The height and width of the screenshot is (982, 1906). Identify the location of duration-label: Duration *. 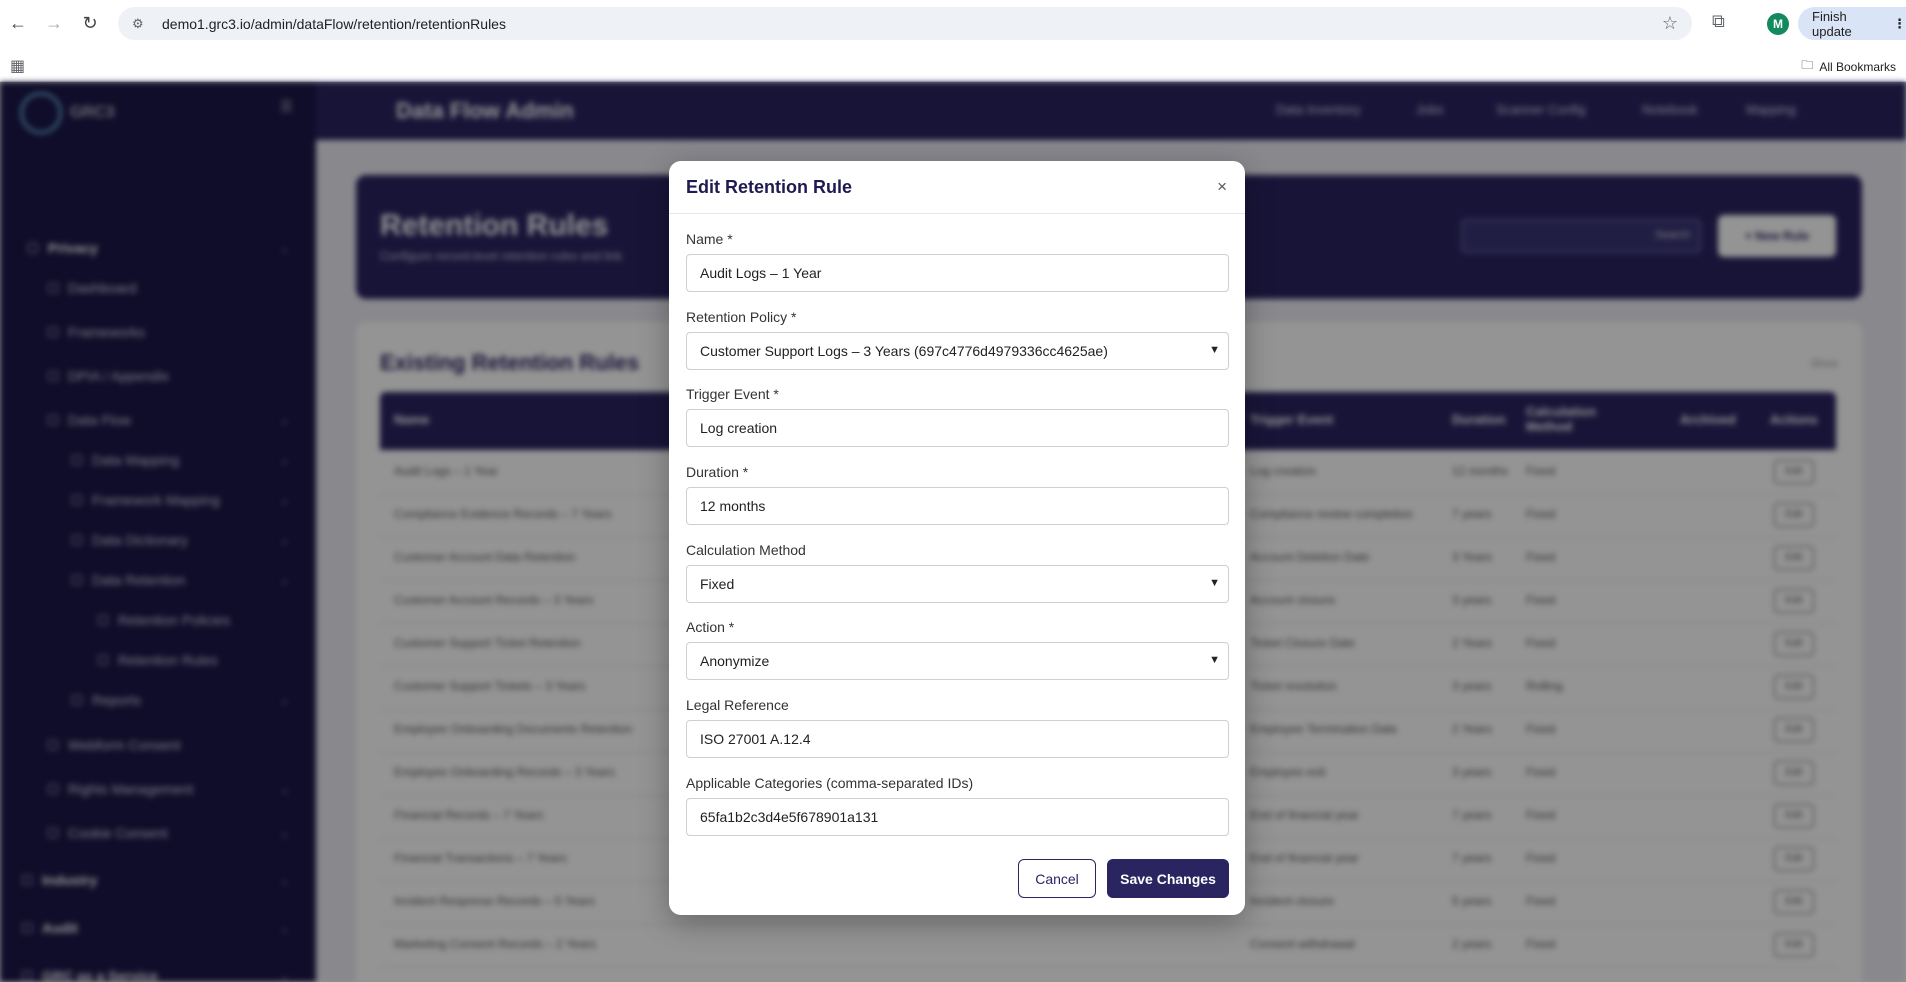
(717, 472).